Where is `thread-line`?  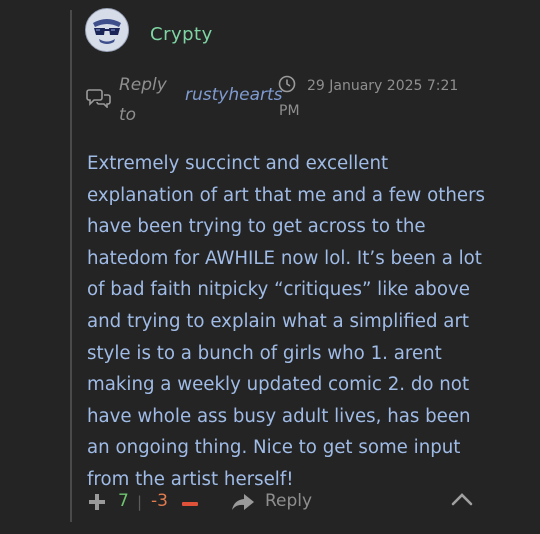 thread-line is located at coordinates (71, 266).